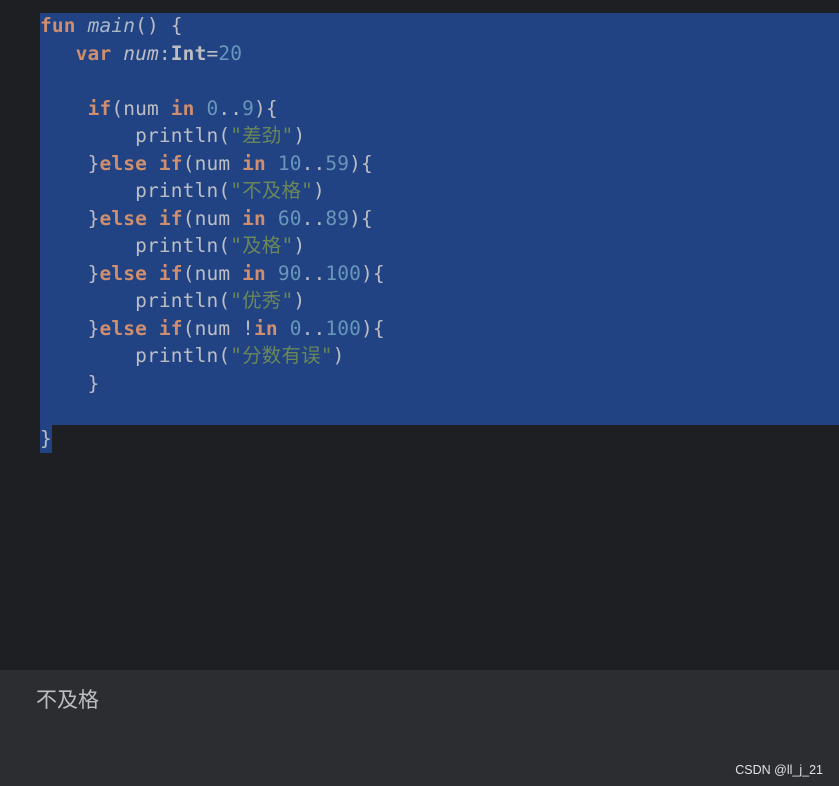 This screenshot has height=786, width=839. I want to click on string-literal: "分数有误", so click(281, 355).